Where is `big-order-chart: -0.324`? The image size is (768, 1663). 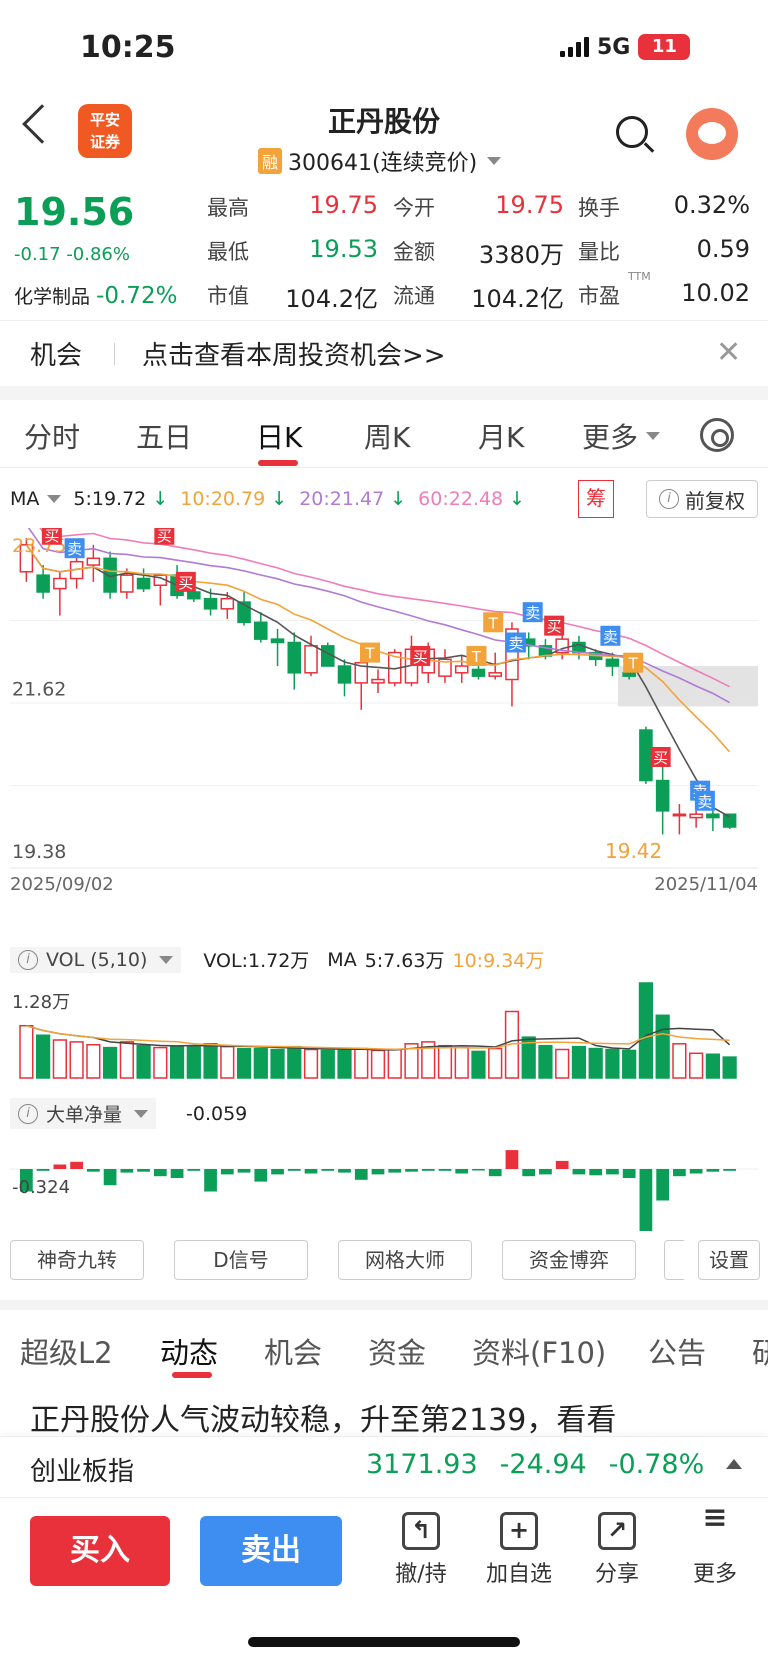
big-order-chart: -0.324 is located at coordinates (384, 1178).